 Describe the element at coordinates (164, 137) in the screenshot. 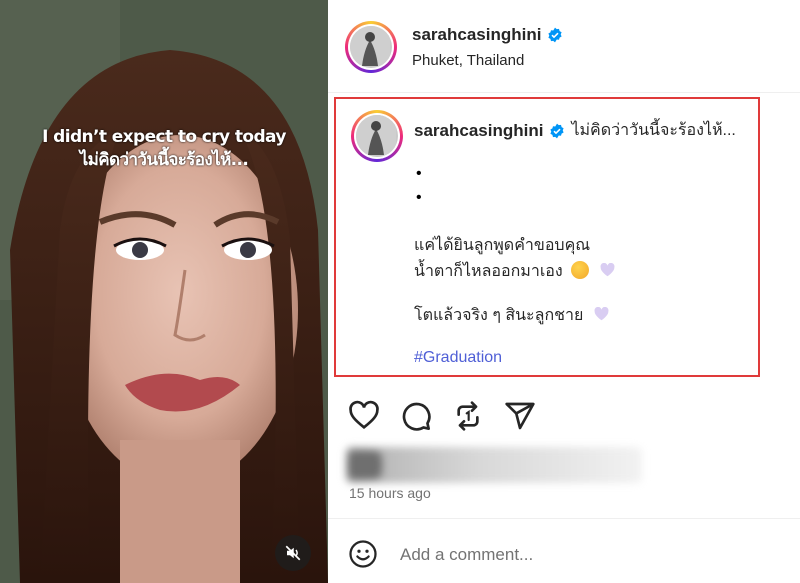

I see `caption-line-english: I didn’t expect to cry today` at that location.